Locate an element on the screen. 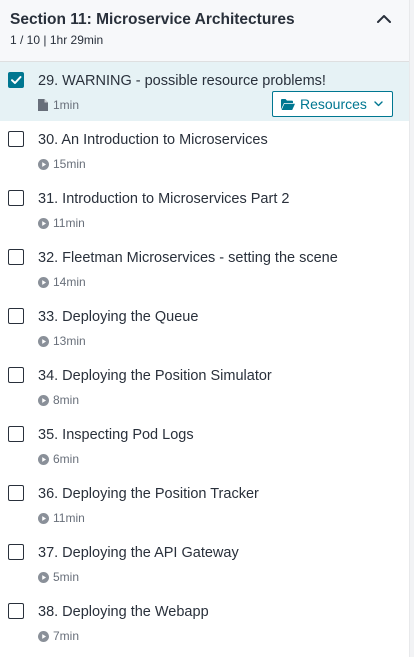  lecture-32-meta: 14min is located at coordinates (62, 282).